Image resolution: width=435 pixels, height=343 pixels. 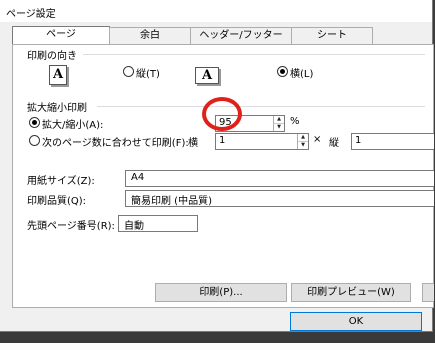 I want to click on fit-to-pages-radio, so click(x=34, y=140).